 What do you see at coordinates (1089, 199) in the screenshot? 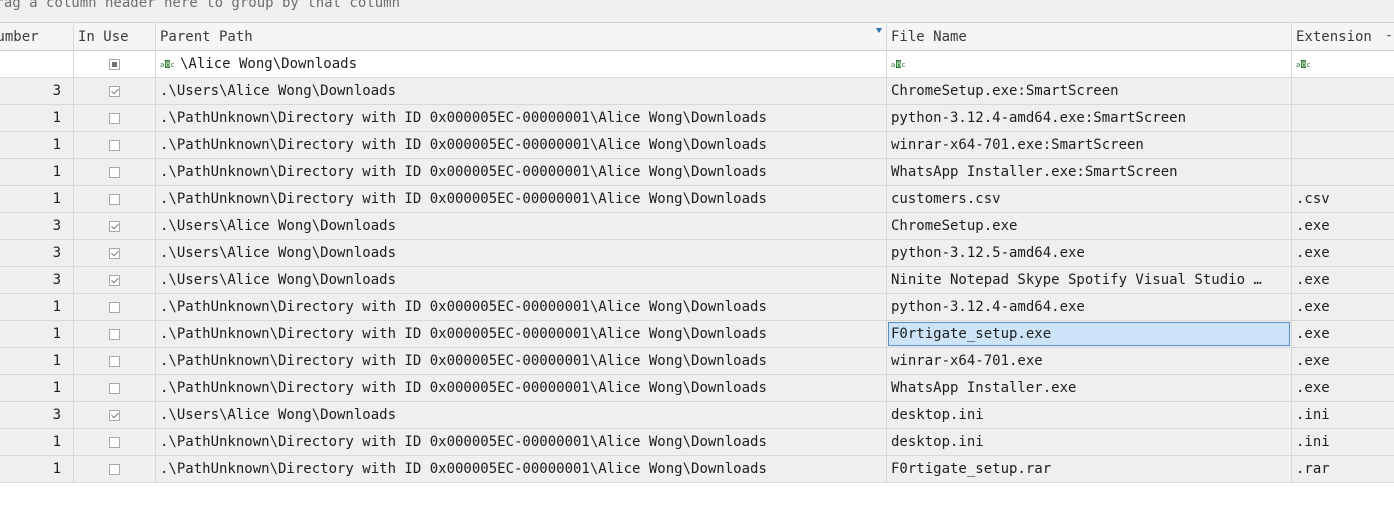
I see `file-name-cell: customers.csv` at bounding box center [1089, 199].